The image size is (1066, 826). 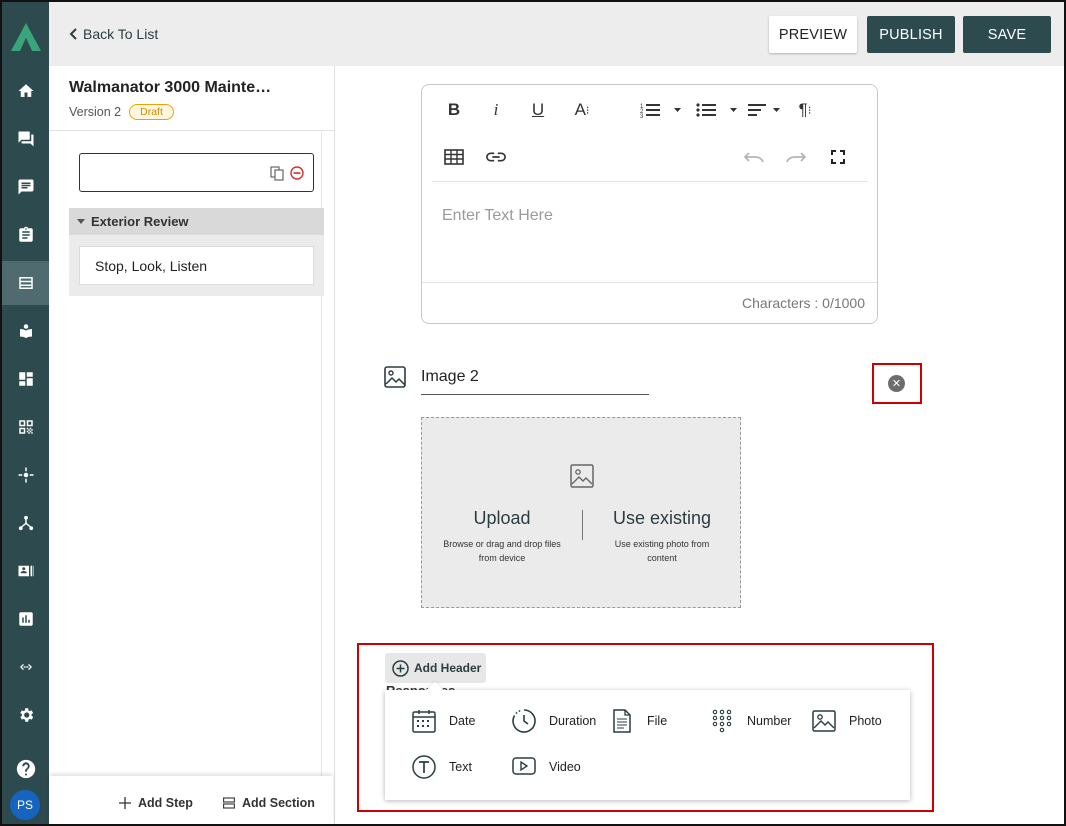 I want to click on hub-icon, so click(x=25, y=475).